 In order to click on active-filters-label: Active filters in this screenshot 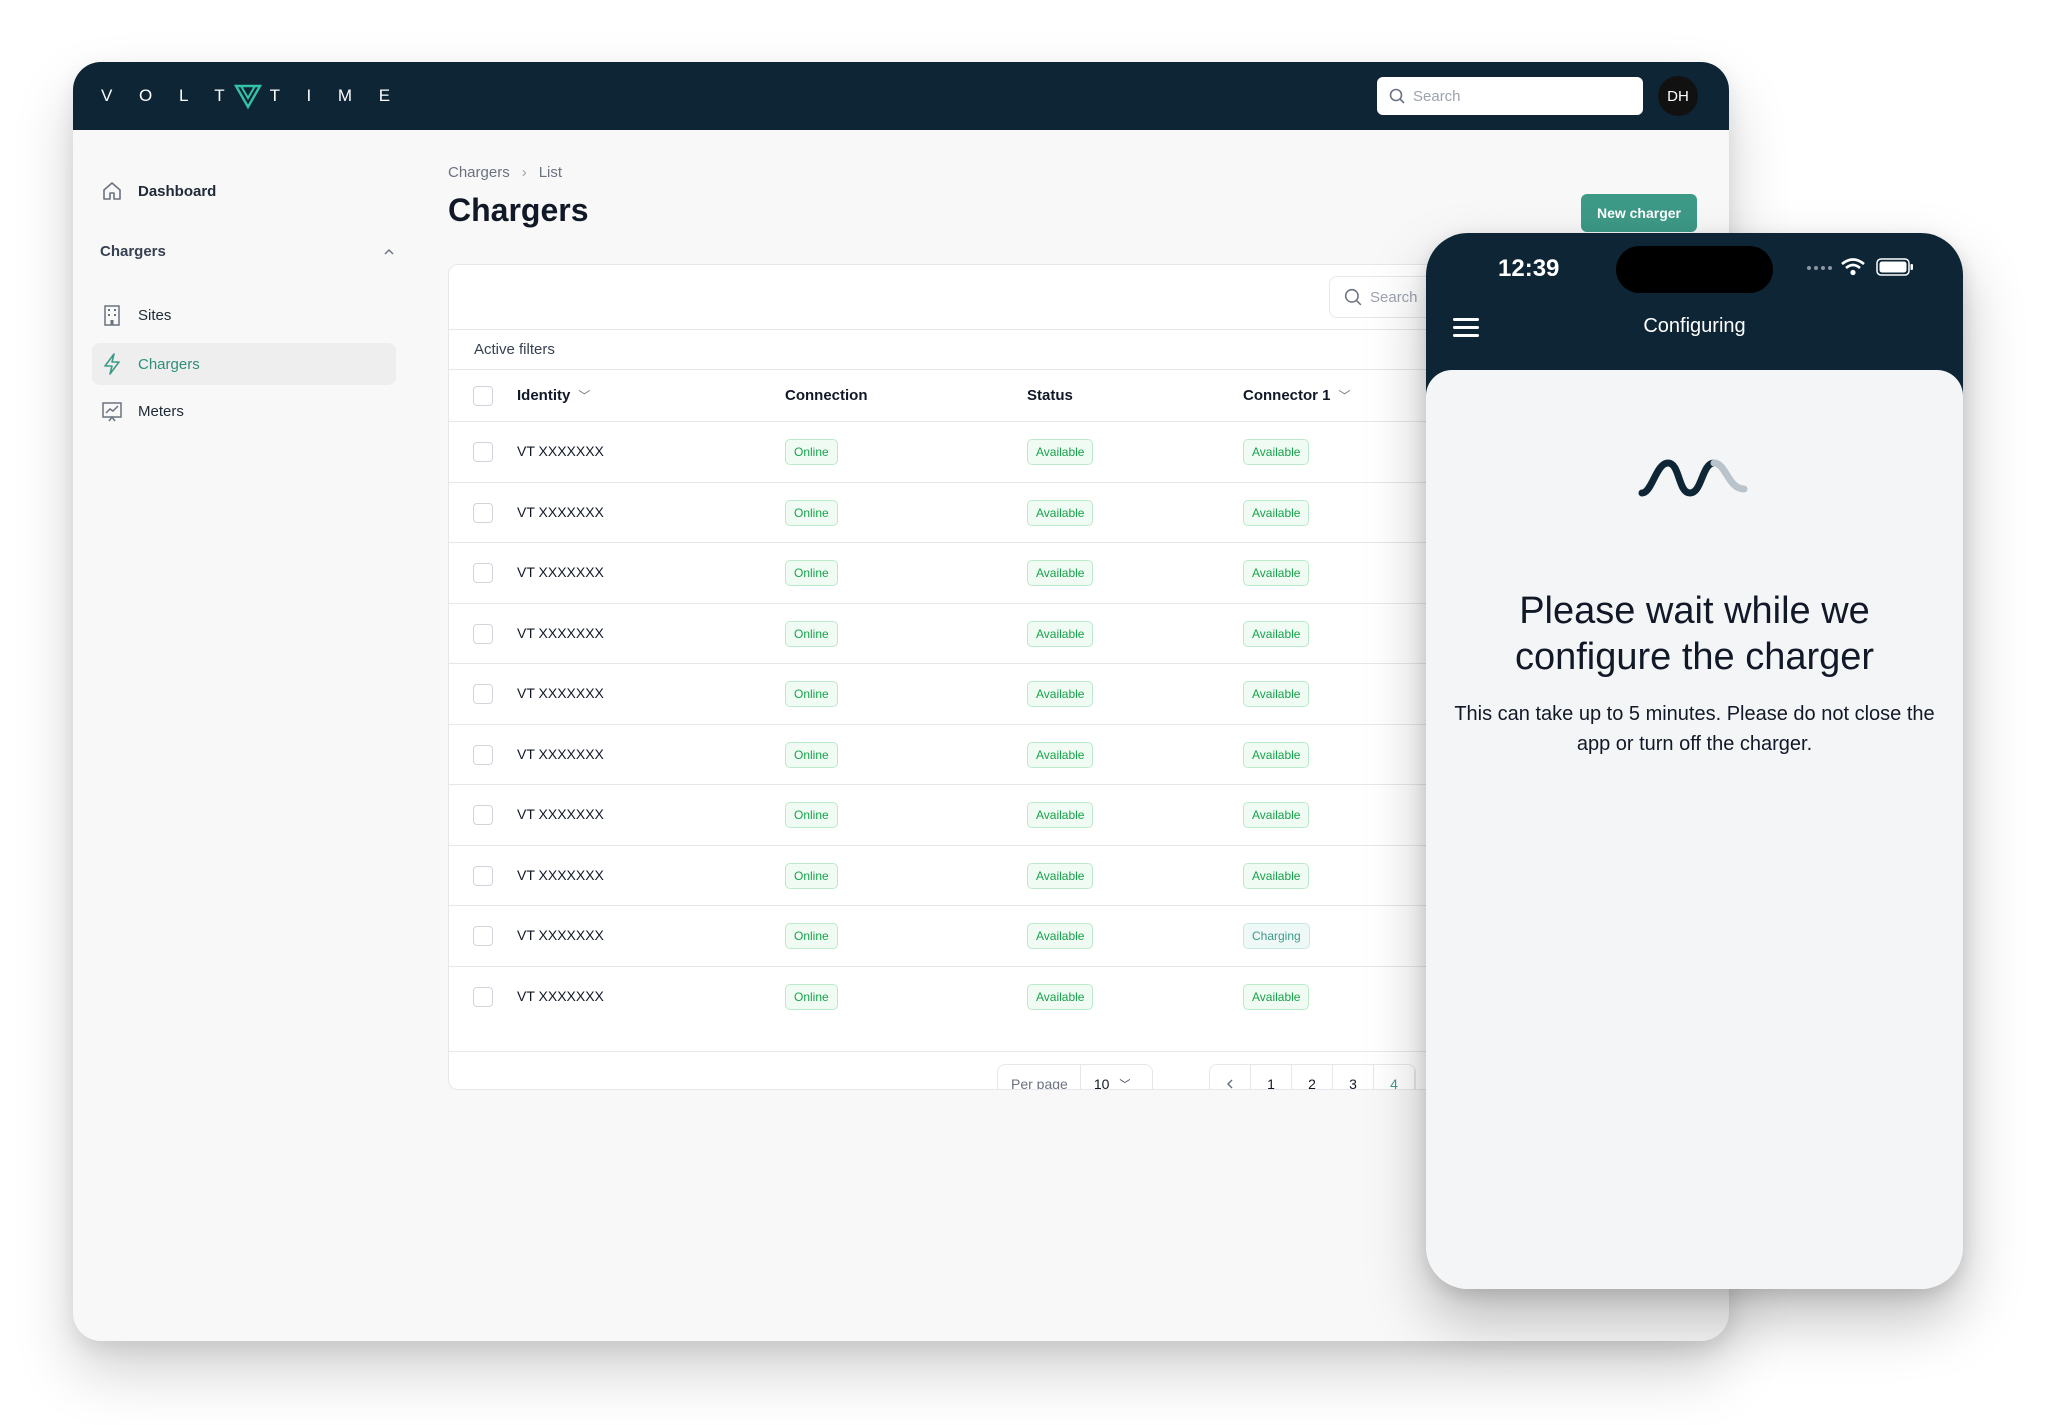, I will do `click(514, 349)`.